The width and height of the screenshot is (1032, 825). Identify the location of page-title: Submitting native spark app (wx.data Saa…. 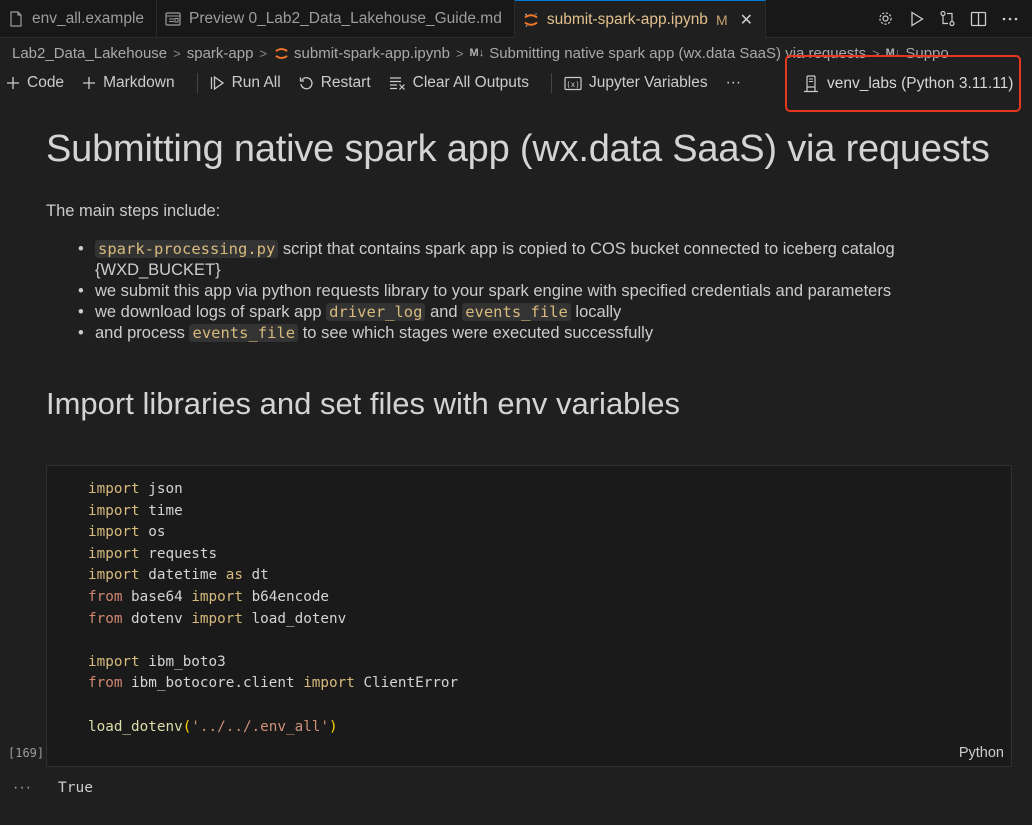
(518, 149).